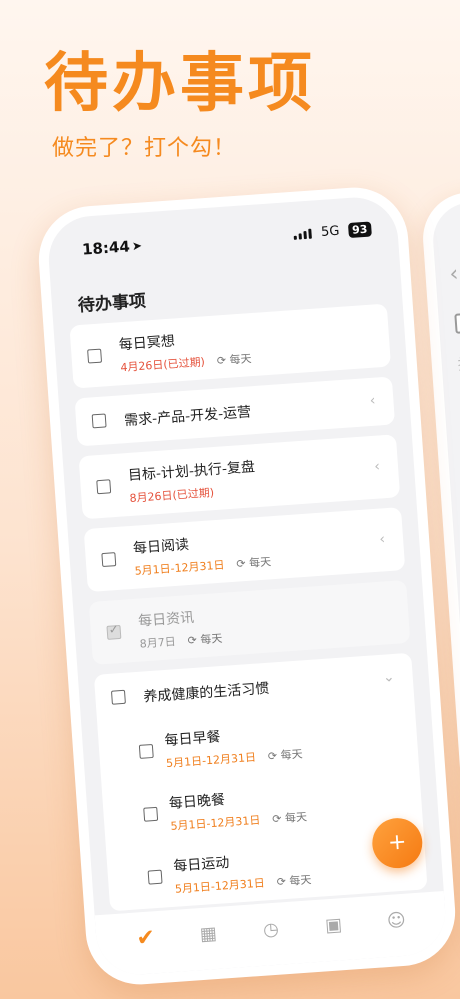 This screenshot has height=999, width=460. Describe the element at coordinates (158, 643) in the screenshot. I see `task-date: 8月7日` at that location.